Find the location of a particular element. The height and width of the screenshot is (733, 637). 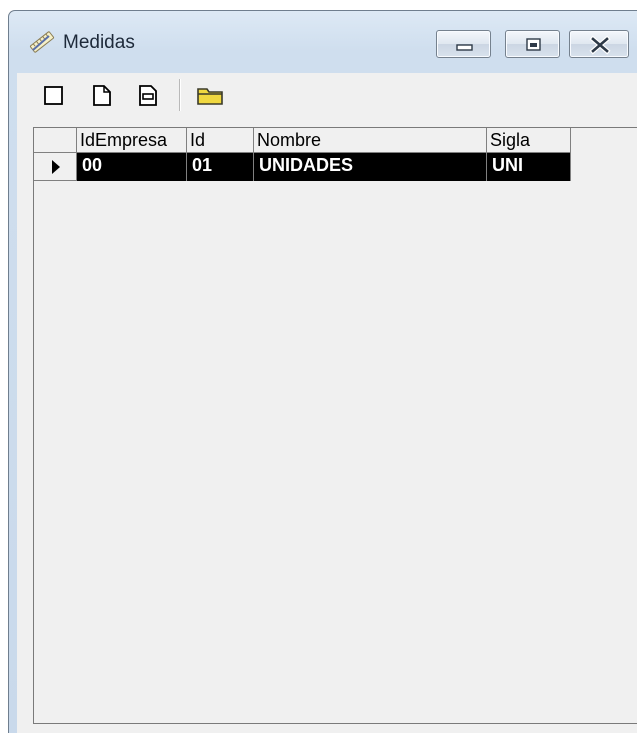

new-document-button is located at coordinates (102, 95).